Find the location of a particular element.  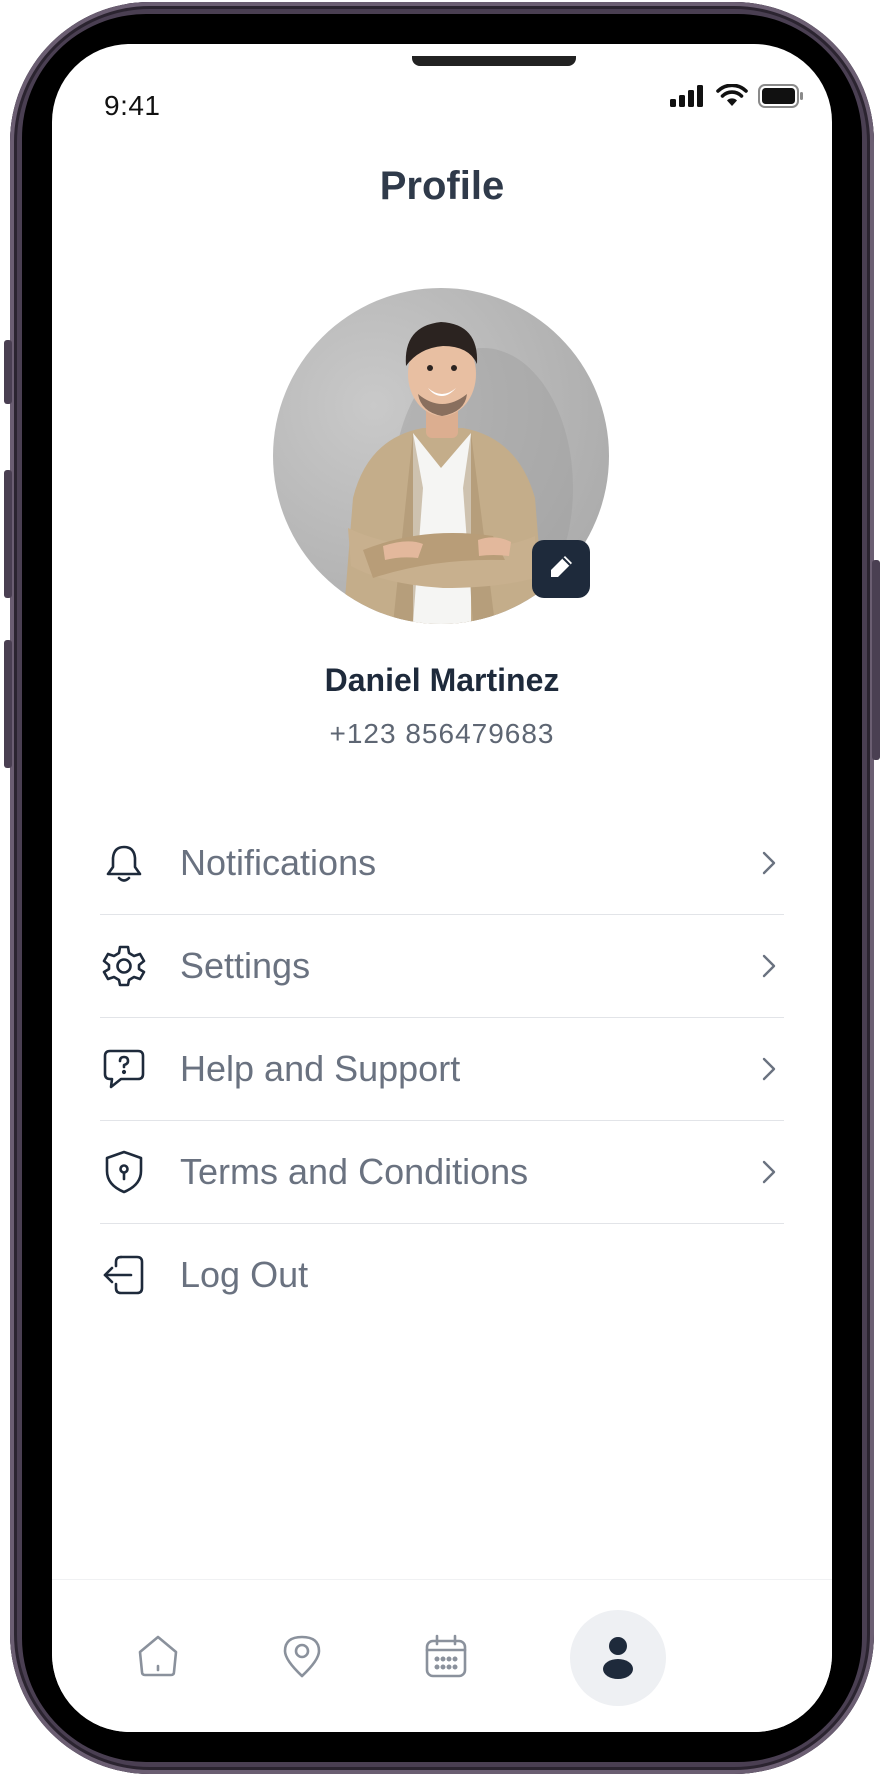

user-icon is located at coordinates (618, 1658).